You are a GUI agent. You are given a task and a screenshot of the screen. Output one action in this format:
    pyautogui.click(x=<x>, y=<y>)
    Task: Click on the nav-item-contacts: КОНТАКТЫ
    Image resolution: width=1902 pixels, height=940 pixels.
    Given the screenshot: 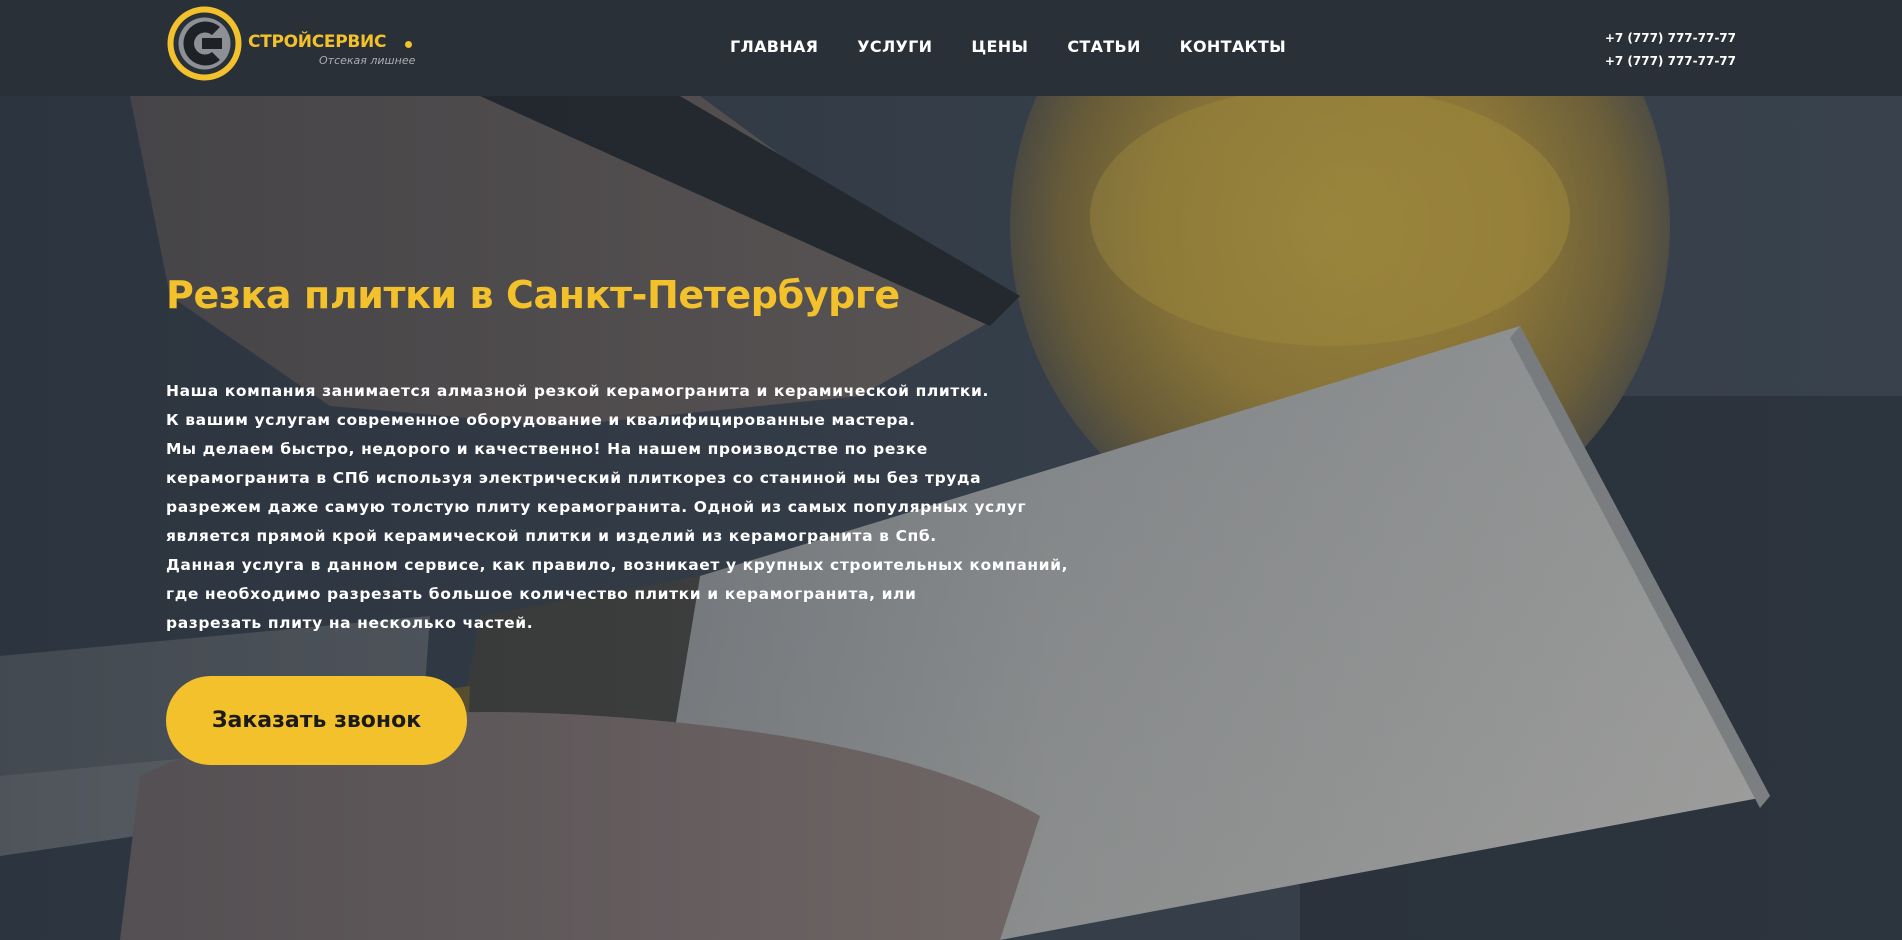 What is the action you would take?
    pyautogui.click(x=1233, y=47)
    